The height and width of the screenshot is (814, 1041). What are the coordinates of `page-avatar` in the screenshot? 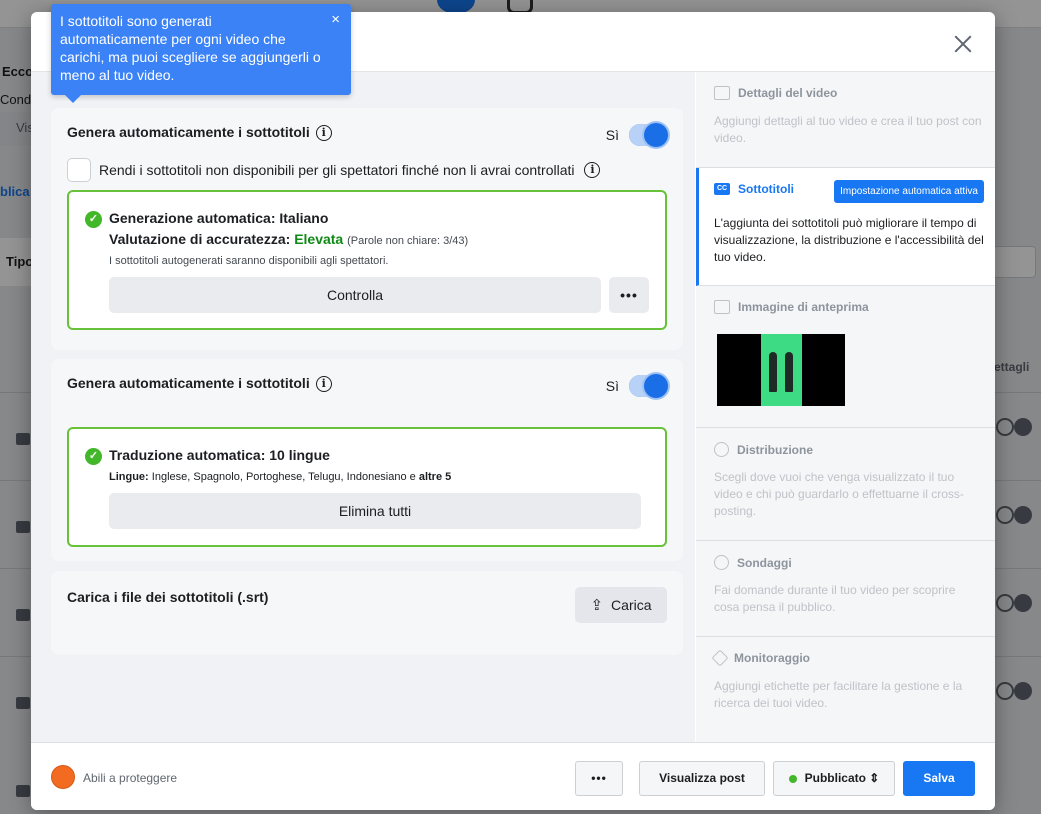 It's located at (63, 777).